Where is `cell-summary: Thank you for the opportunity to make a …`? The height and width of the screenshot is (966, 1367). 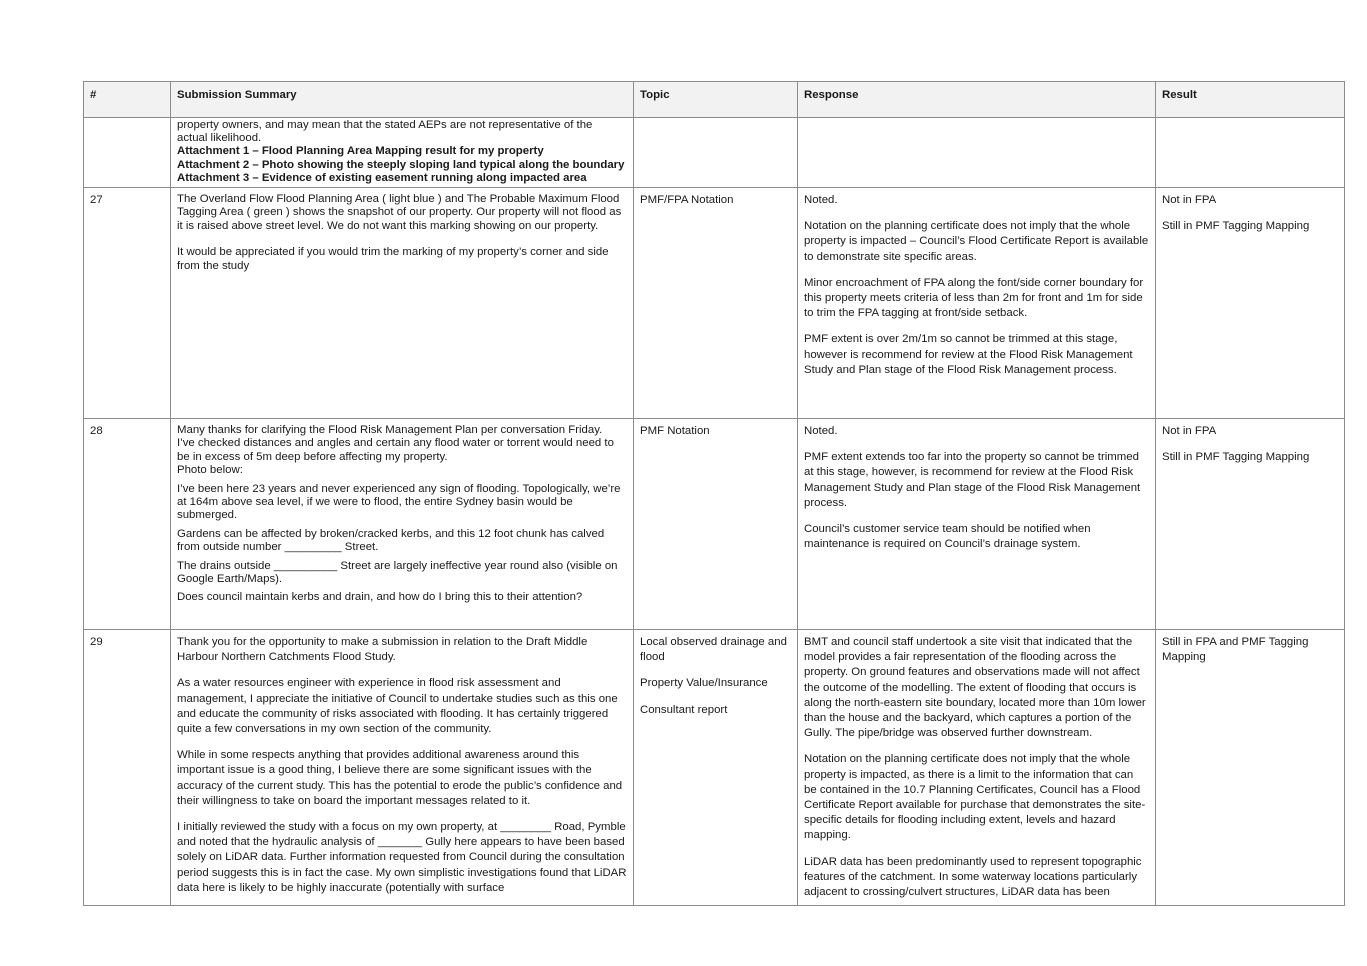 cell-summary: Thank you for the opportunity to make a … is located at coordinates (402, 768).